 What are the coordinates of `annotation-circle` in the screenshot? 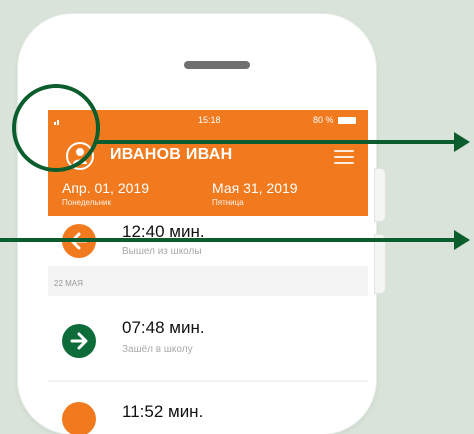 It's located at (56, 128).